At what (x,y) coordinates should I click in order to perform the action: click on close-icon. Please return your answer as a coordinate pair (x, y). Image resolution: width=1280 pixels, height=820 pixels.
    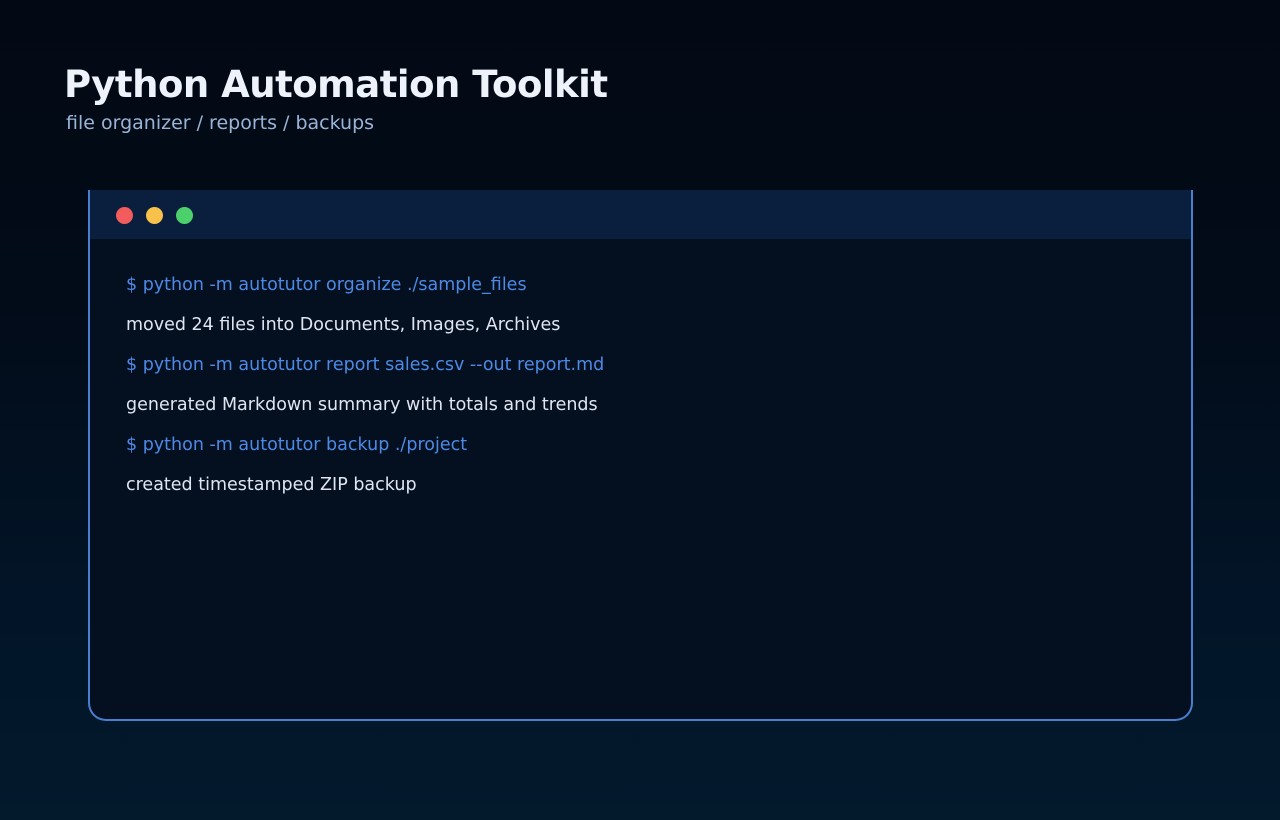
    Looking at the image, I should click on (124, 215).